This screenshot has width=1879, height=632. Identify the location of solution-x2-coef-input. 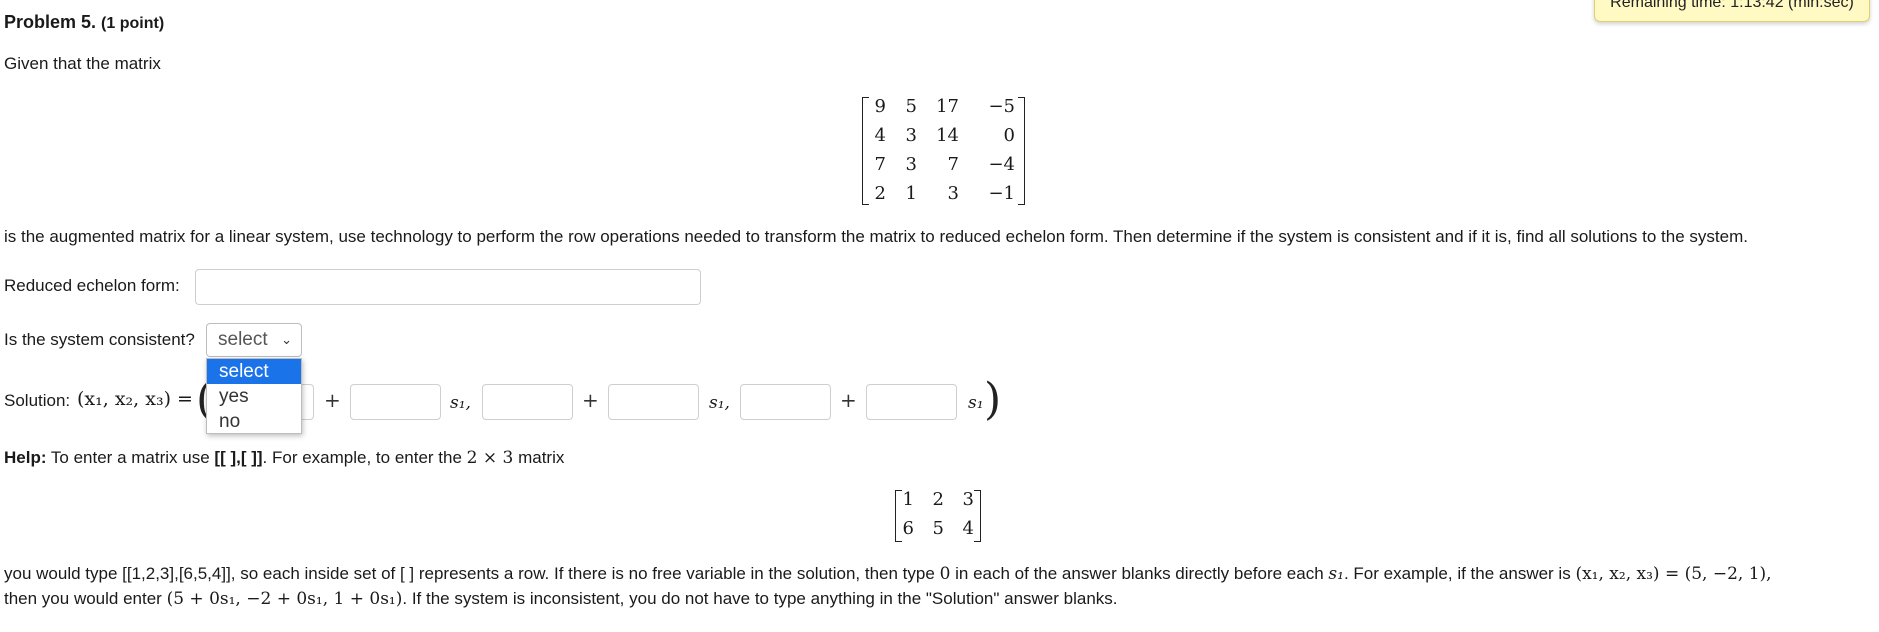
(653, 402).